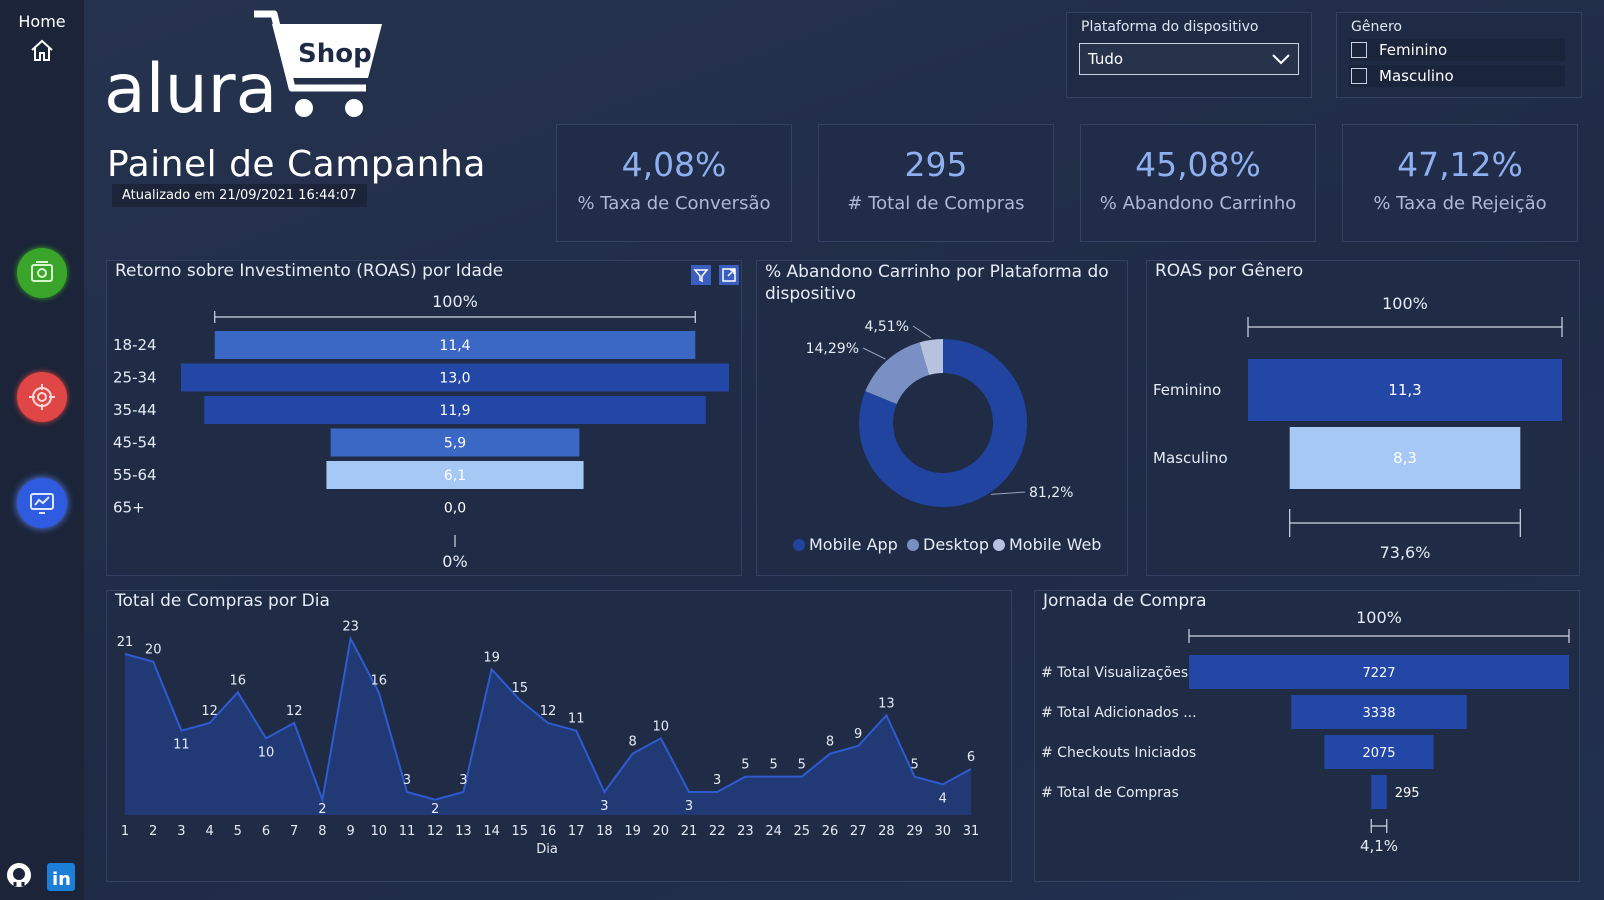 This screenshot has width=1604, height=900. I want to click on legend-label: Mobile Web, so click(1055, 544).